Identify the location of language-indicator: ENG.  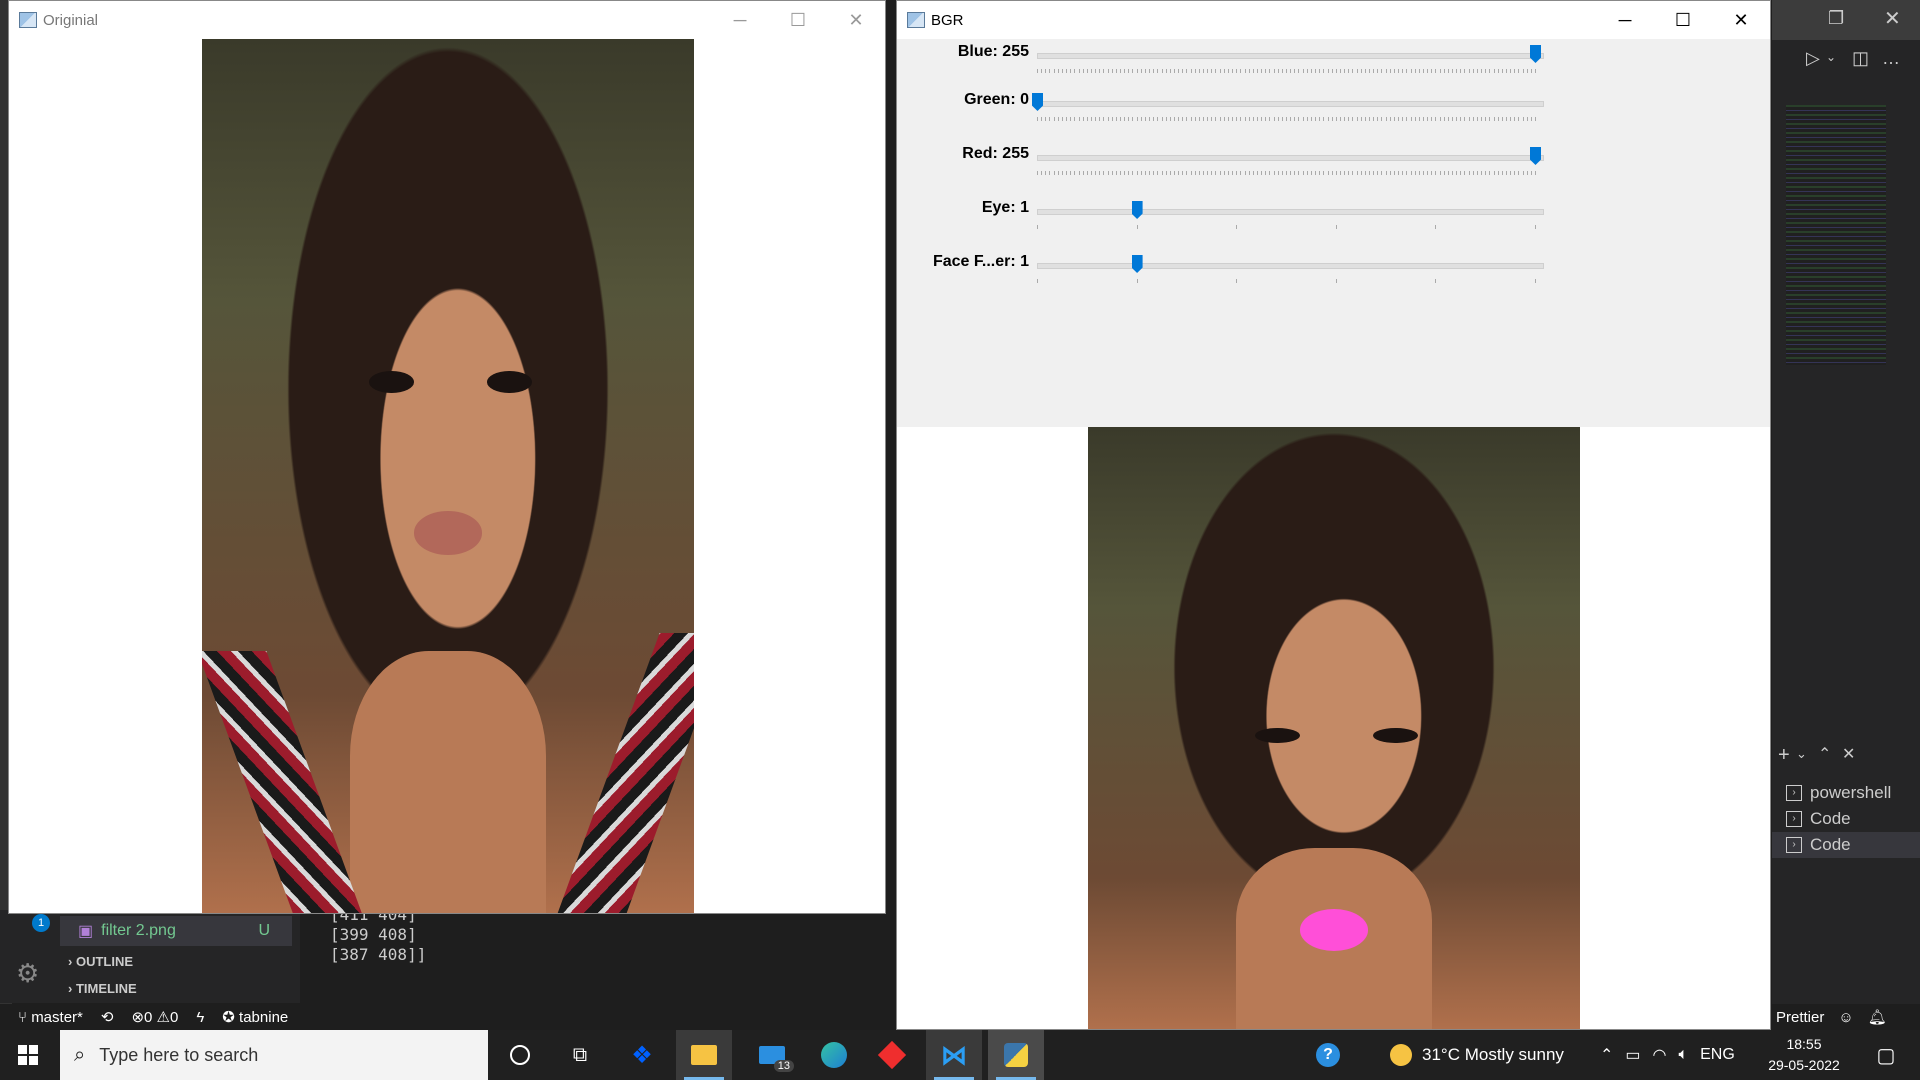
(1717, 1055).